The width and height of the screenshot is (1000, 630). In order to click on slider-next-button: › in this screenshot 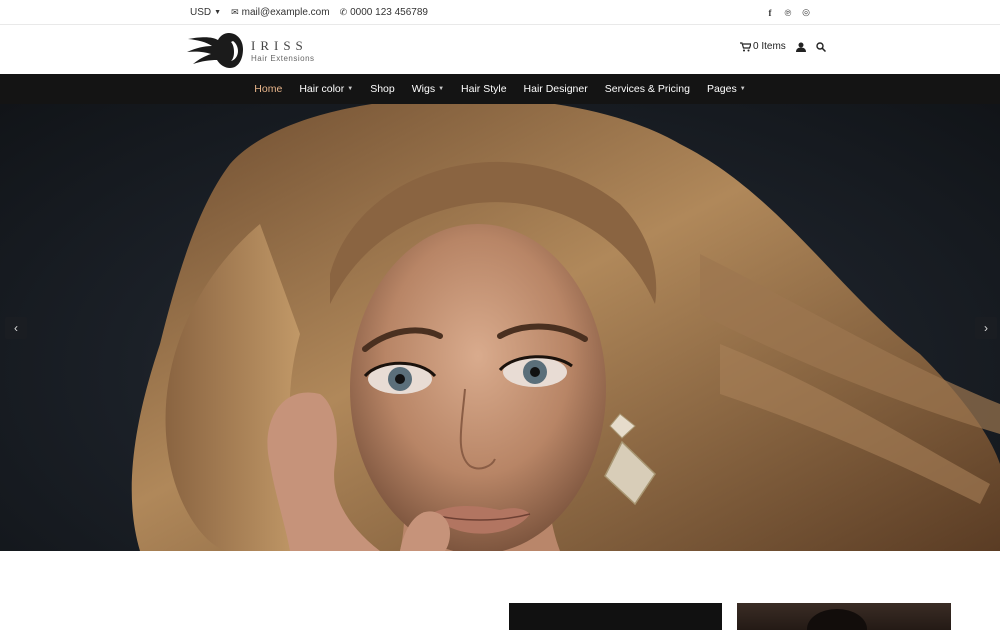, I will do `click(986, 328)`.